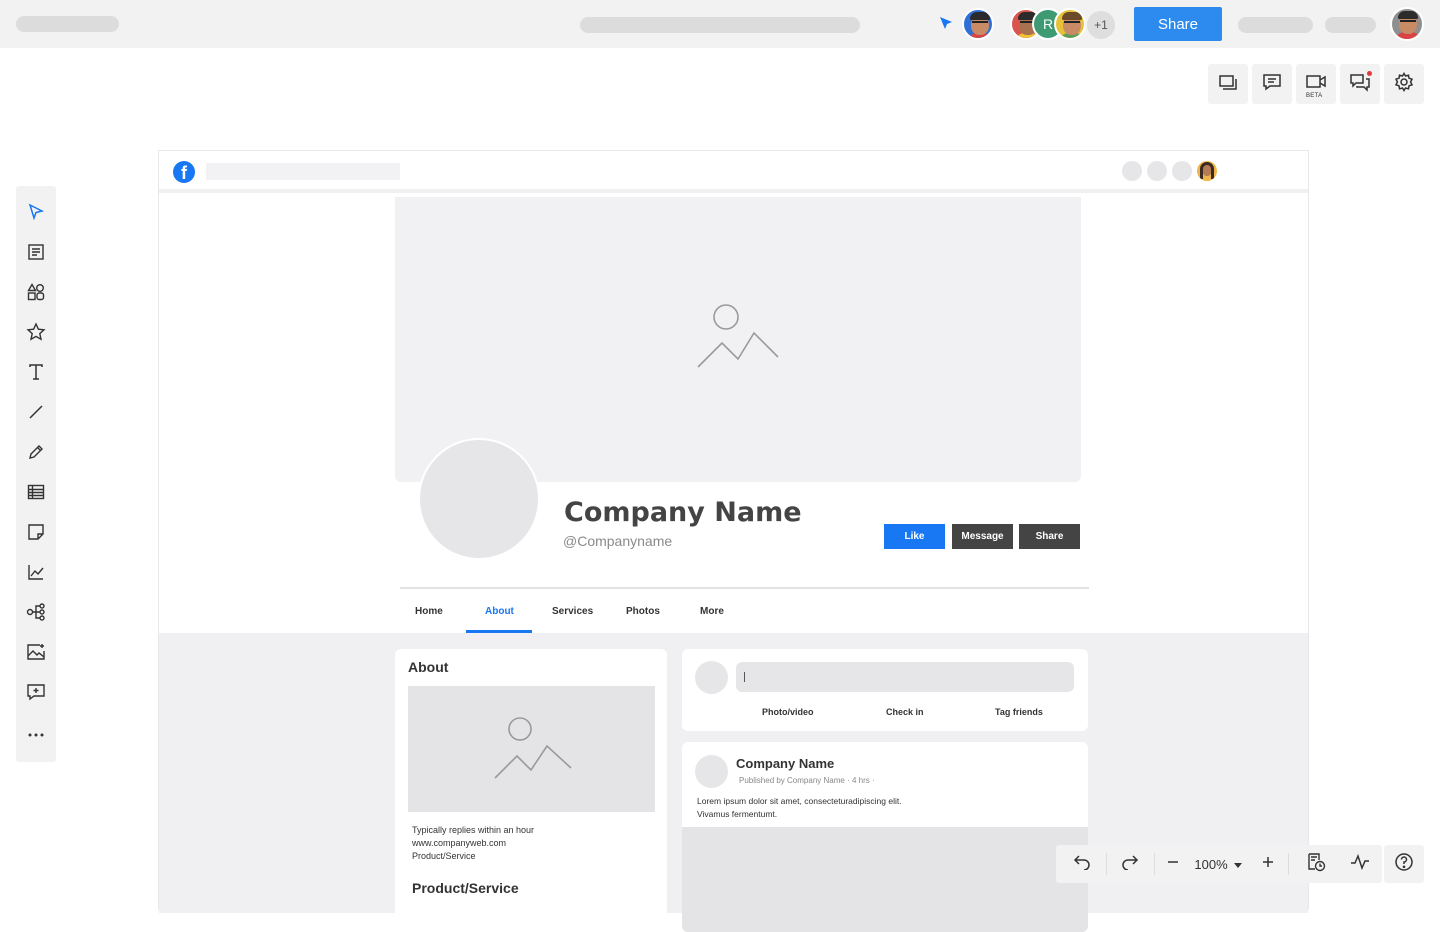 This screenshot has width=1440, height=932. I want to click on select-icon, so click(36, 214).